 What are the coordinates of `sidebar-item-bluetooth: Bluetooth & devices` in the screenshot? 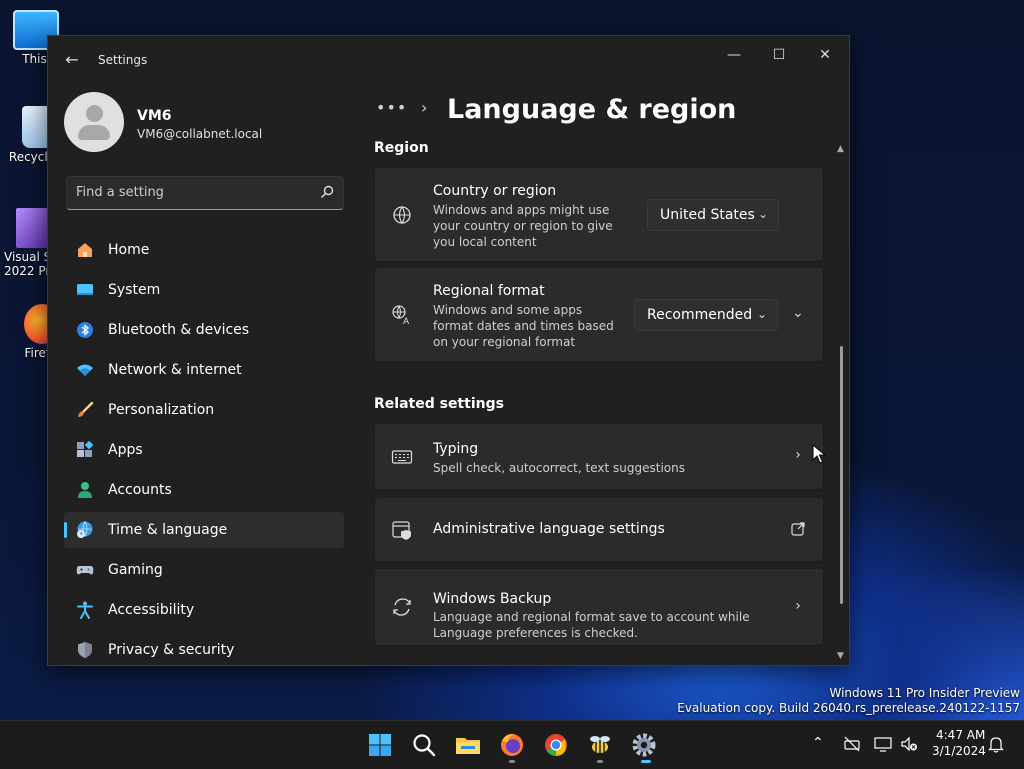 It's located at (204, 330).